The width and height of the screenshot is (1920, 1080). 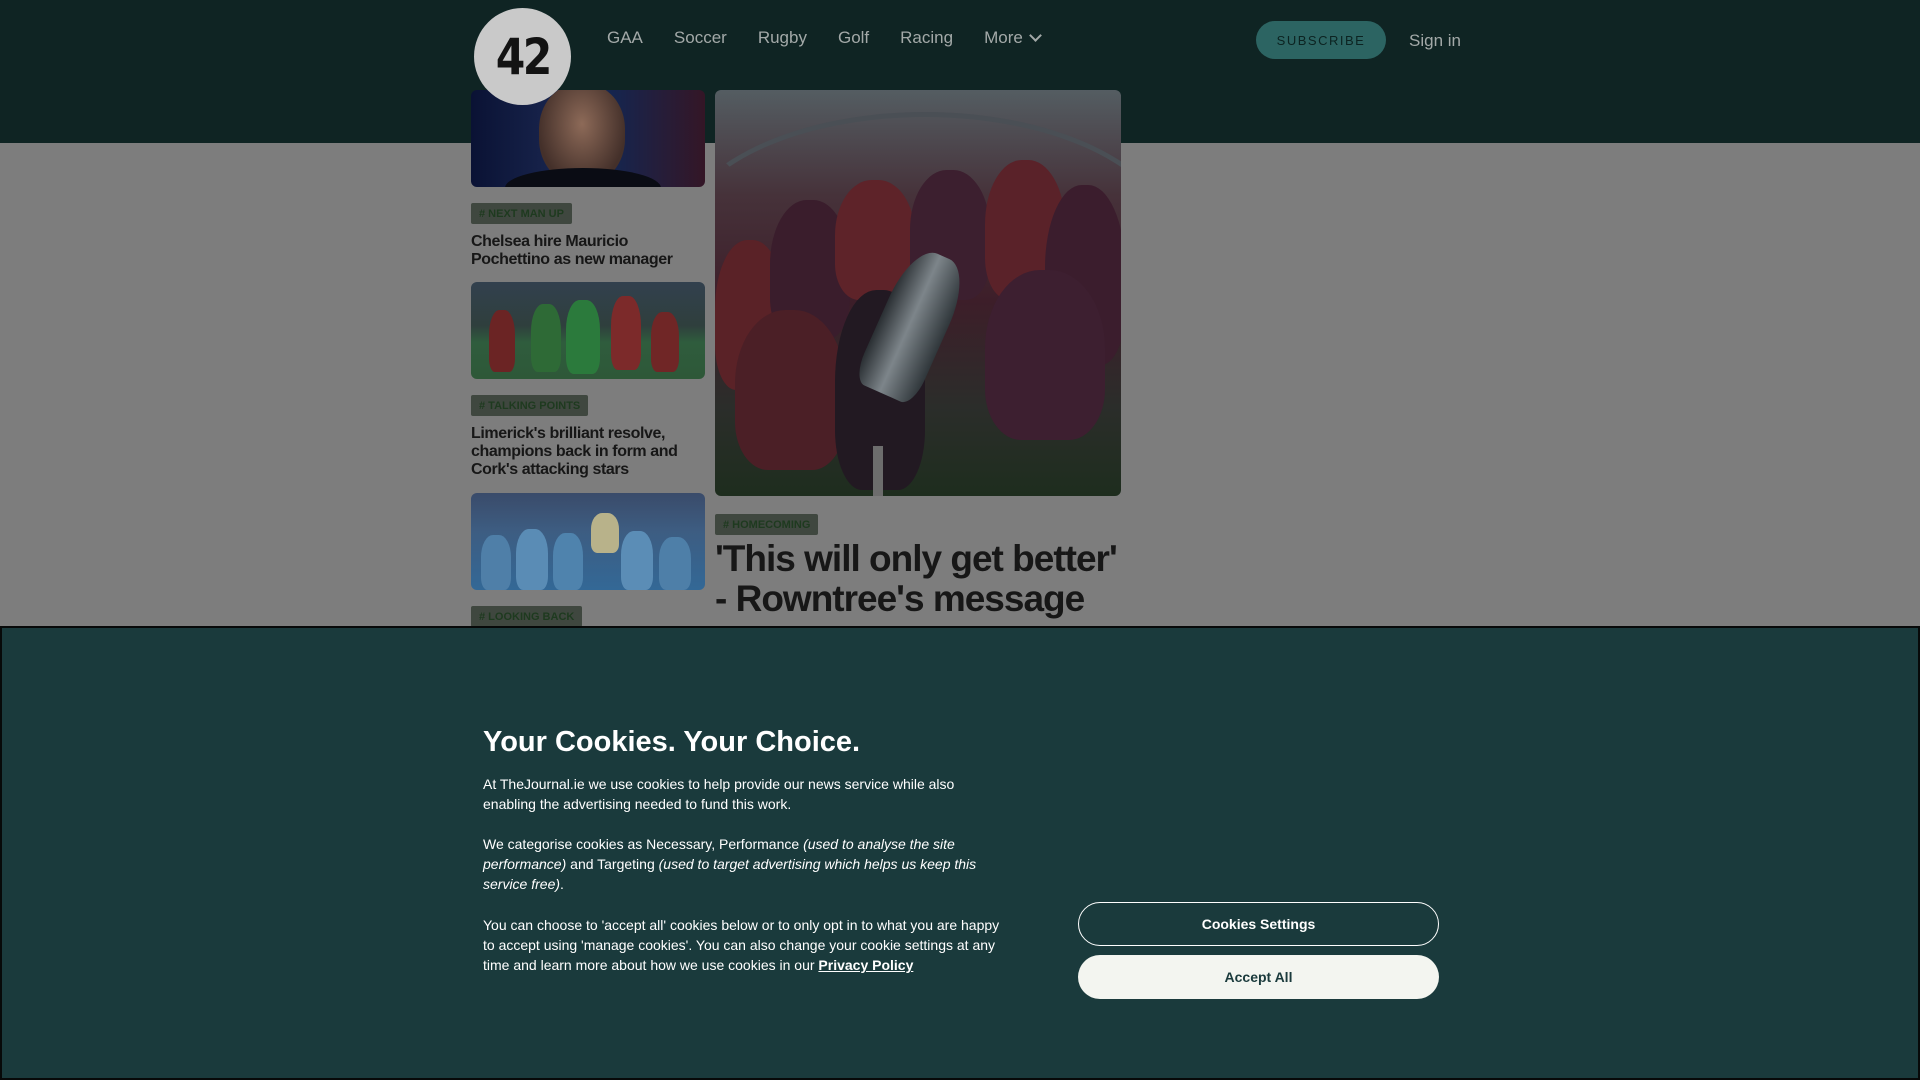 What do you see at coordinates (625, 38) in the screenshot?
I see `nav-gaa: GAA` at bounding box center [625, 38].